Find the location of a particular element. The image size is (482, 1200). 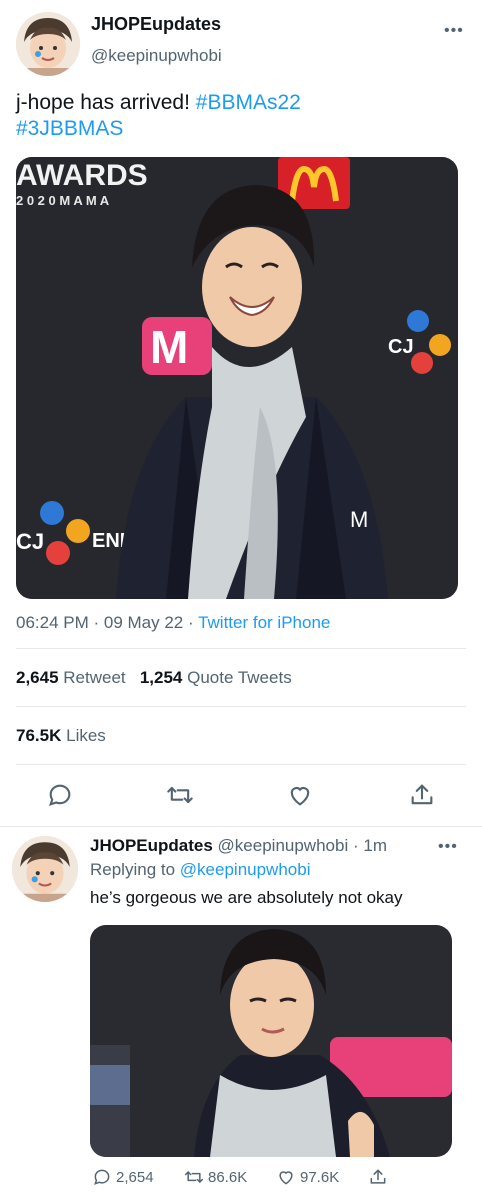

backdrop-m: M is located at coordinates (169, 347).